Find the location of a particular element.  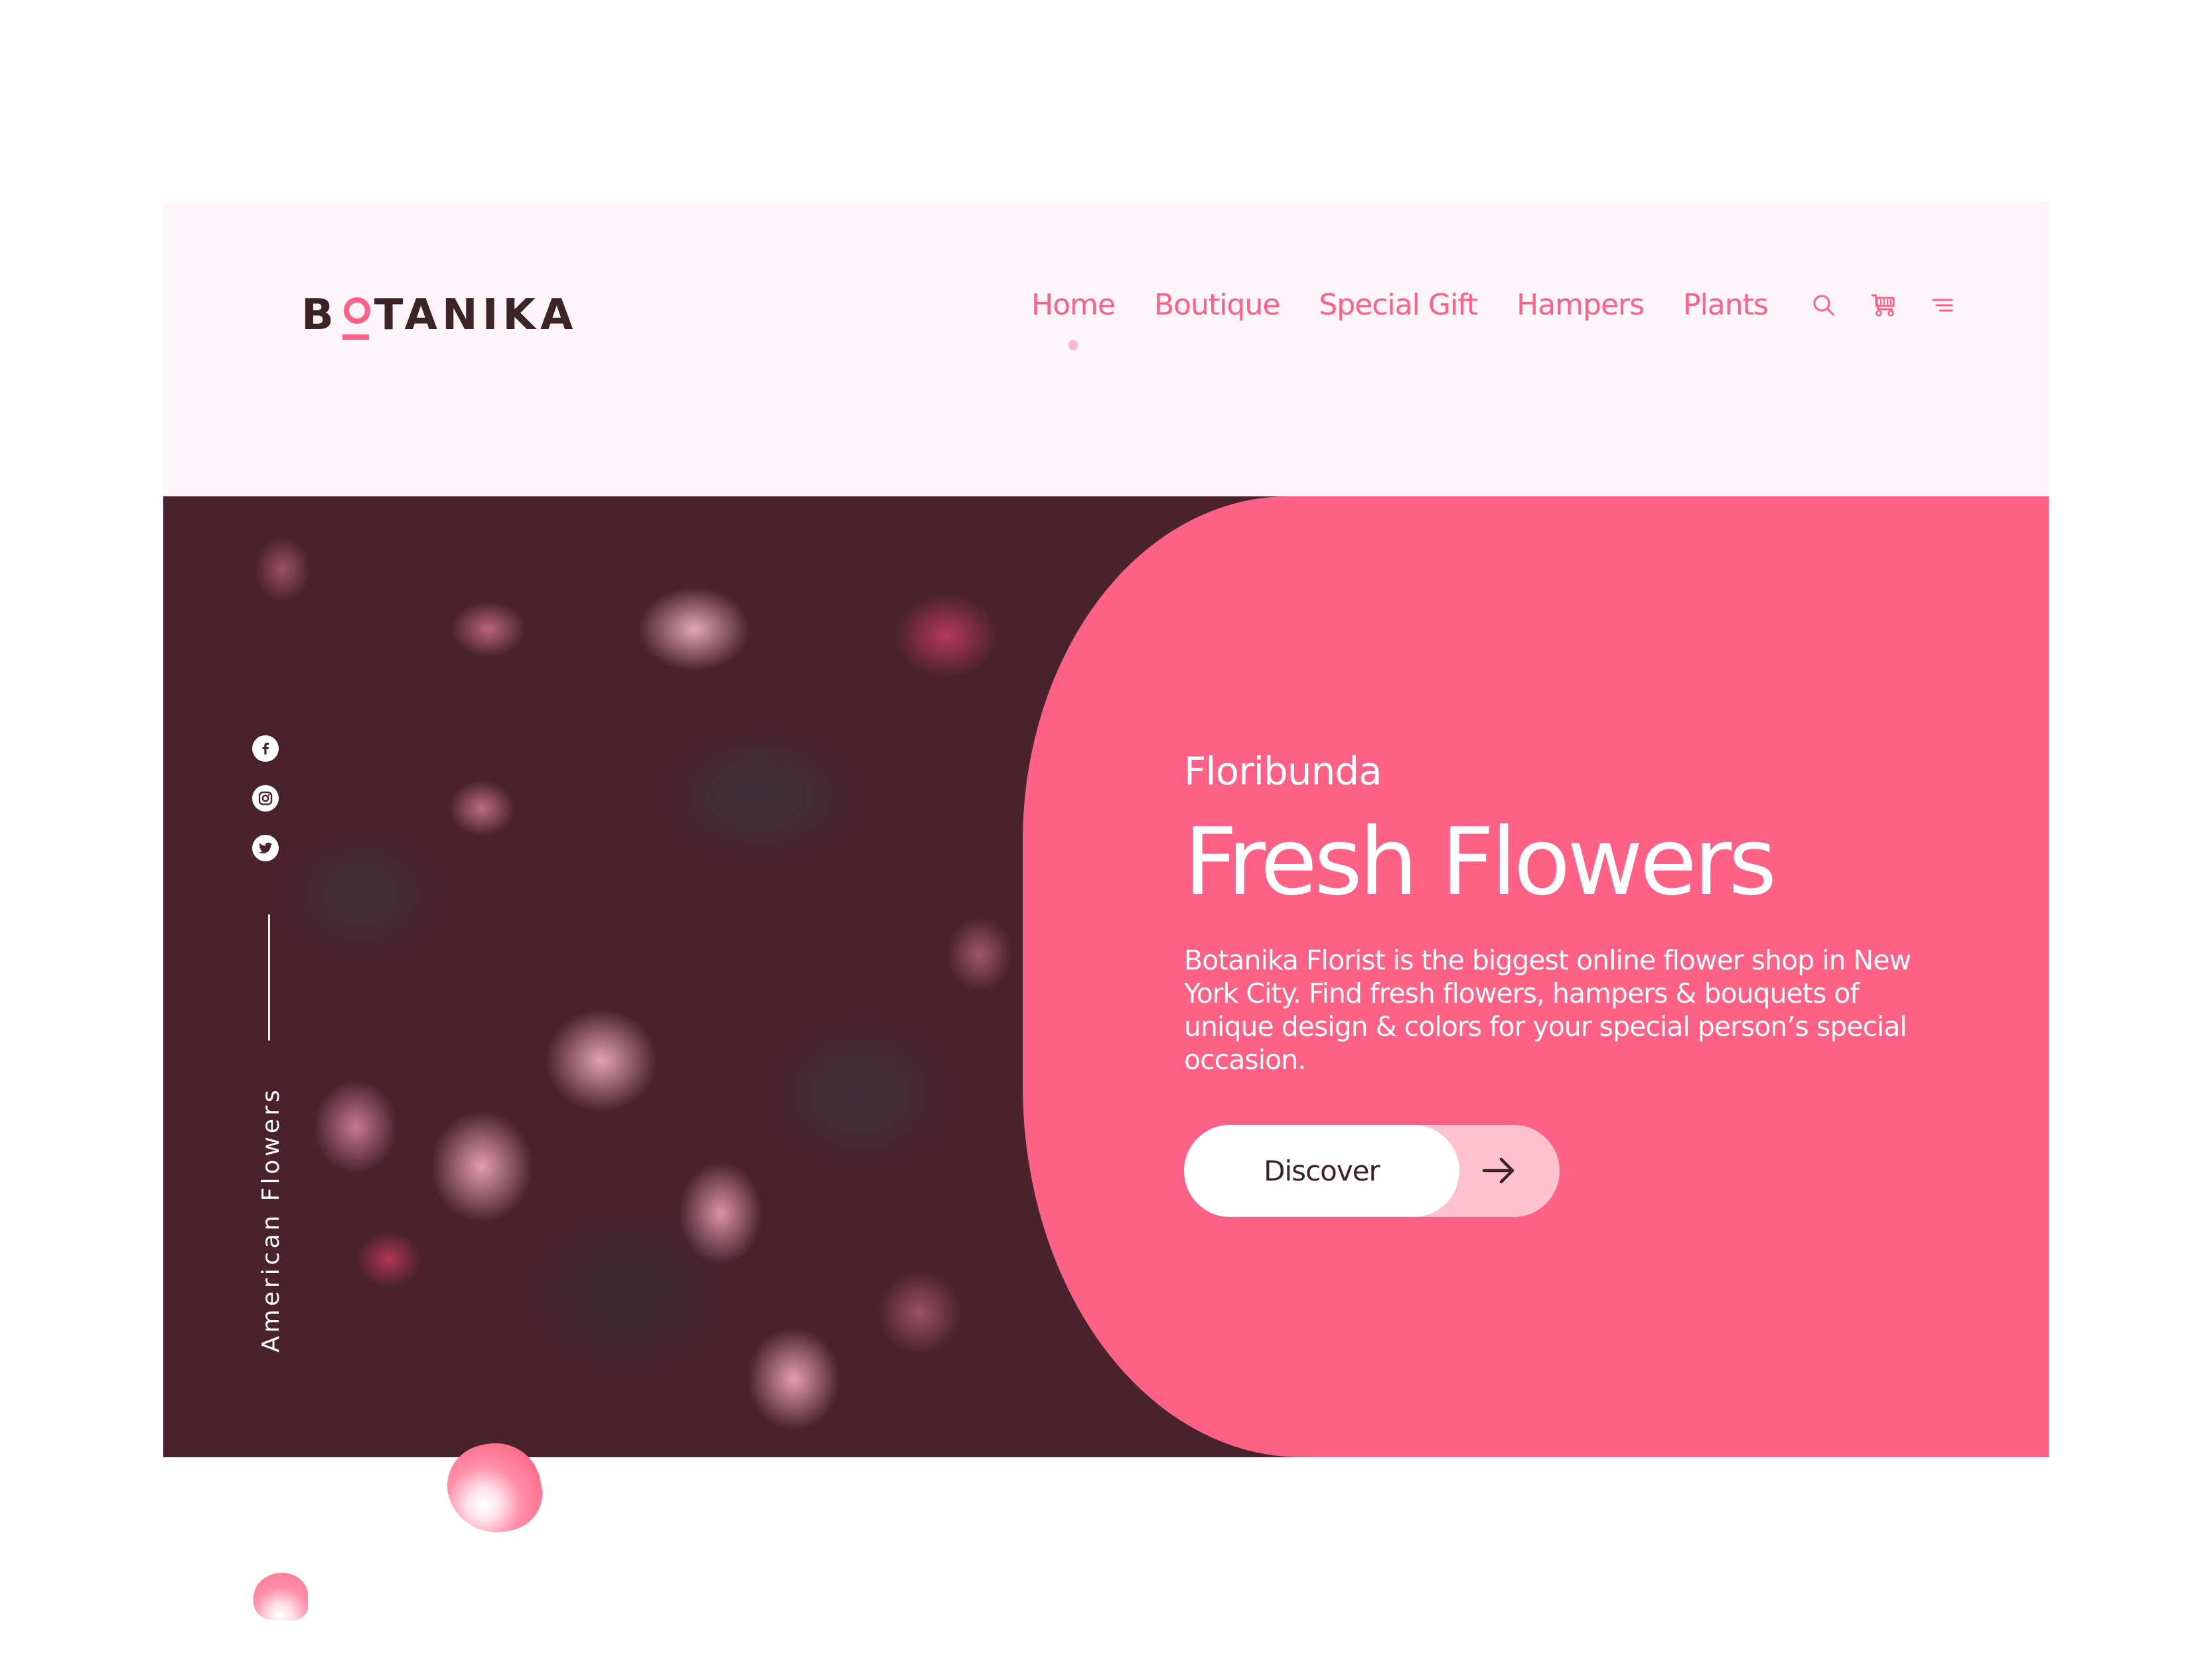

vertical-divider is located at coordinates (269, 977).